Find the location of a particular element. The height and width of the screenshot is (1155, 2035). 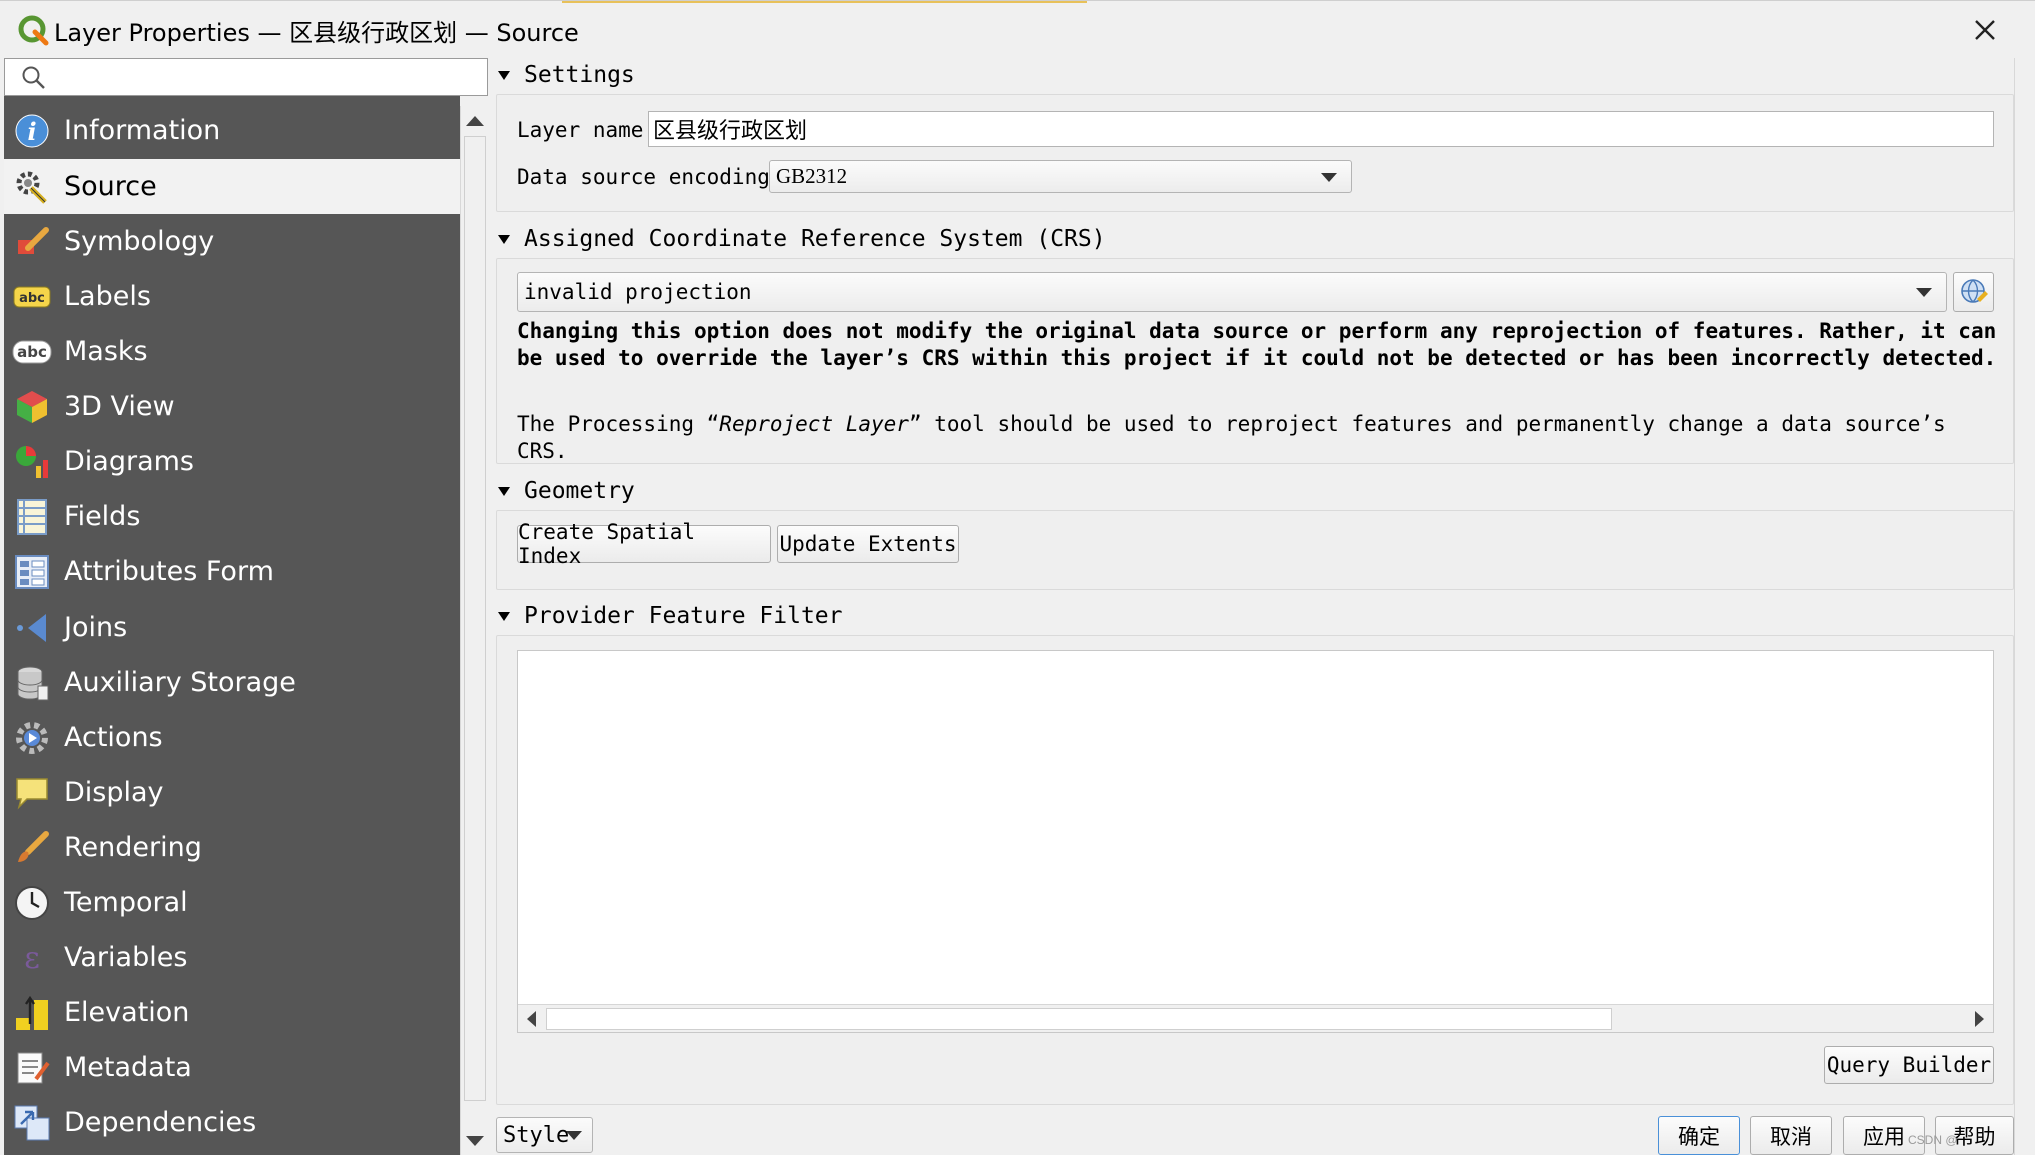

sidebar-item-label: Attributes Form is located at coordinates (169, 571).